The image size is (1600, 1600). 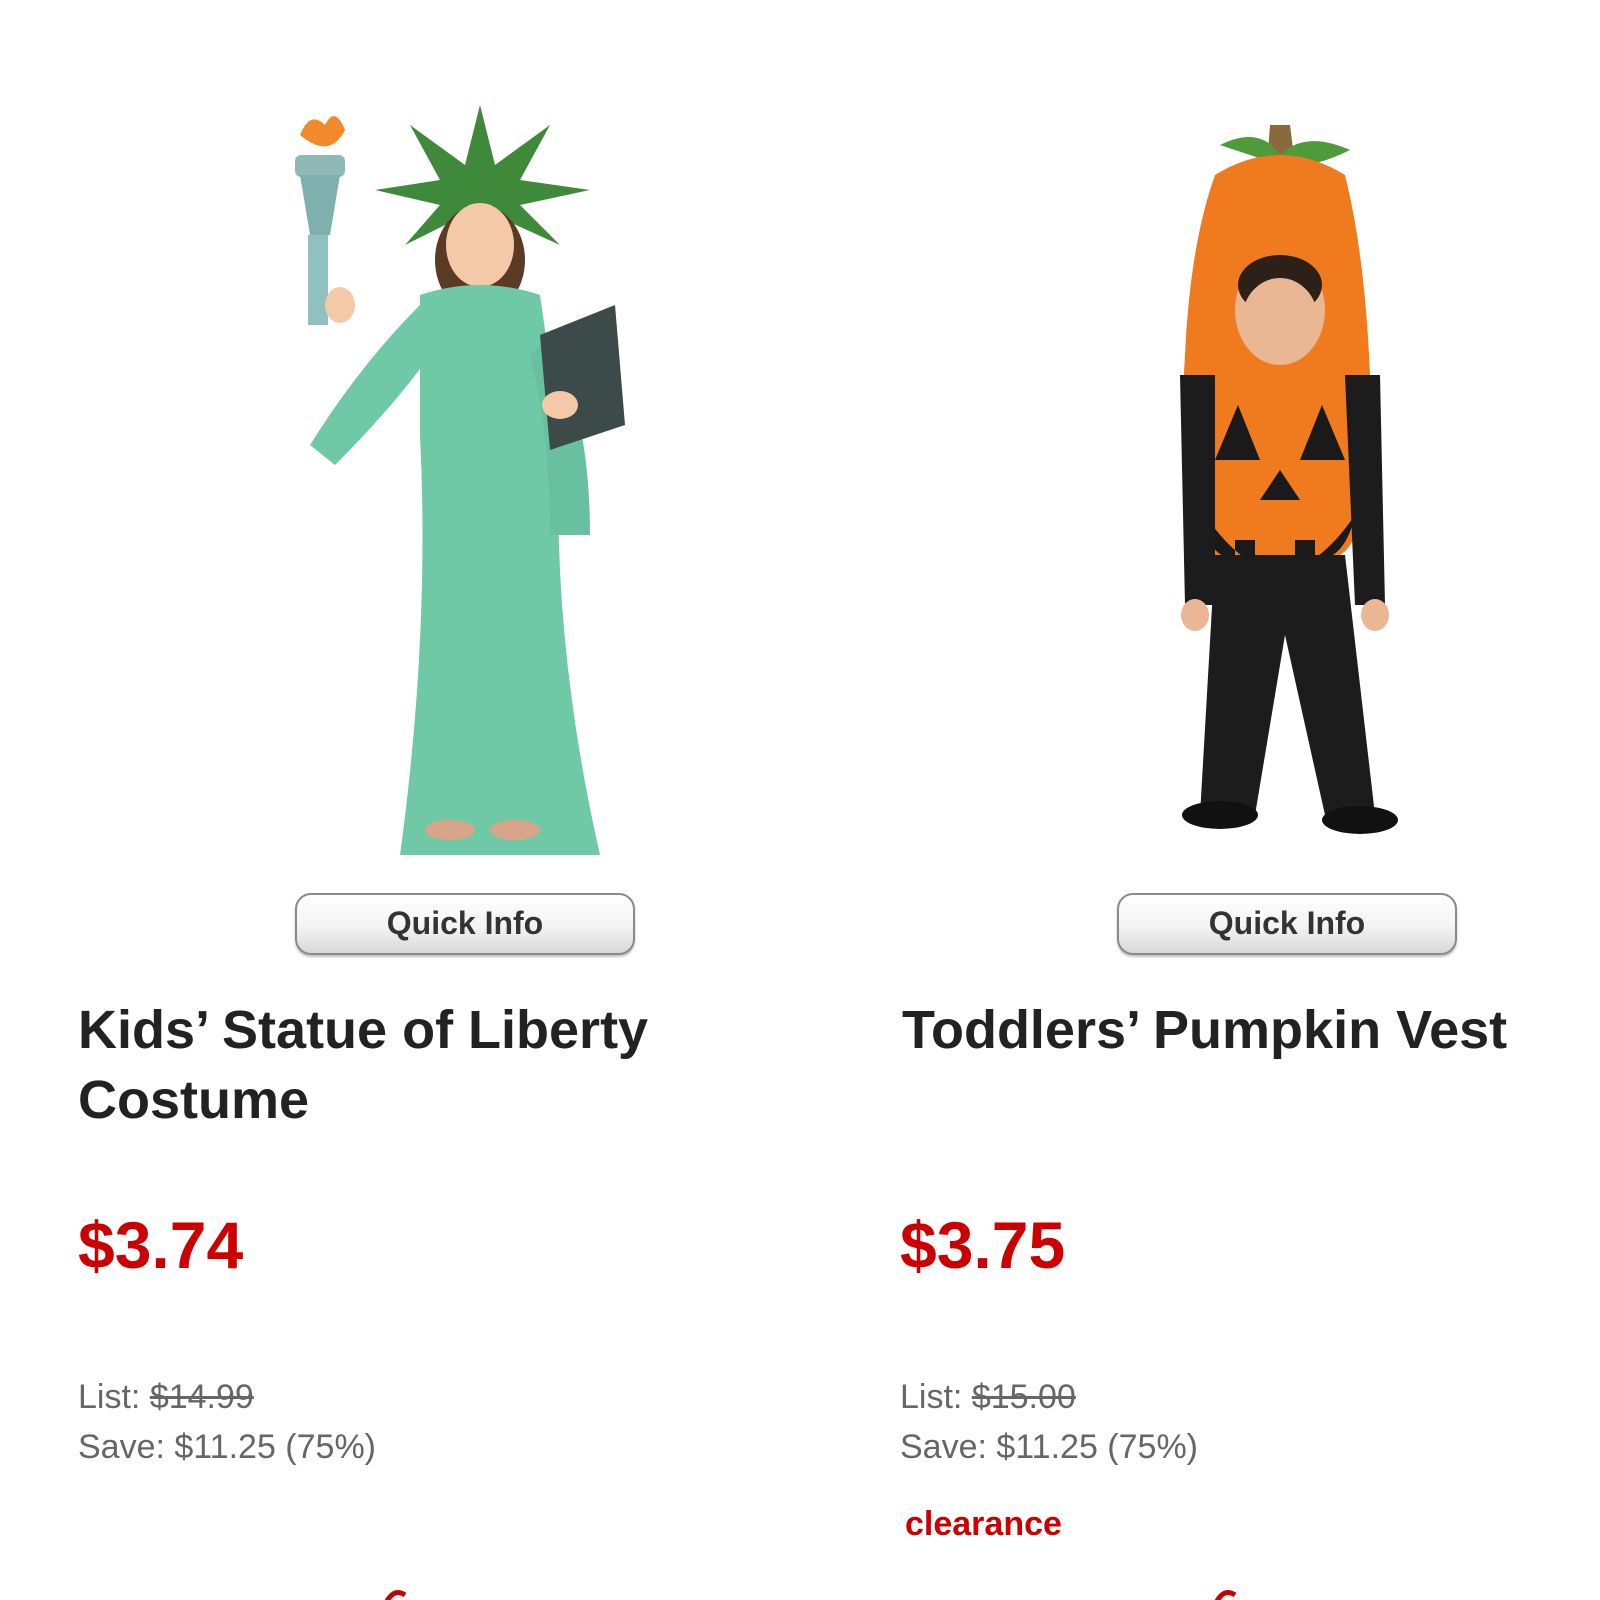 I want to click on pumpkin-vest-costume-image, so click(x=1270, y=475).